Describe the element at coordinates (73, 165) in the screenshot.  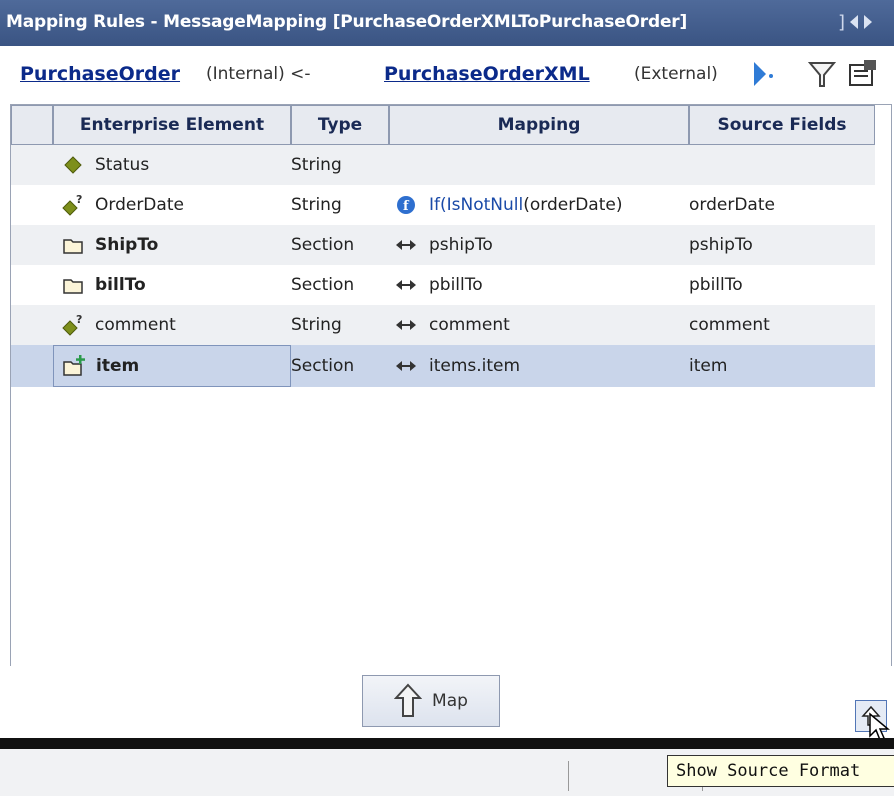
I see `diamond-icon` at that location.